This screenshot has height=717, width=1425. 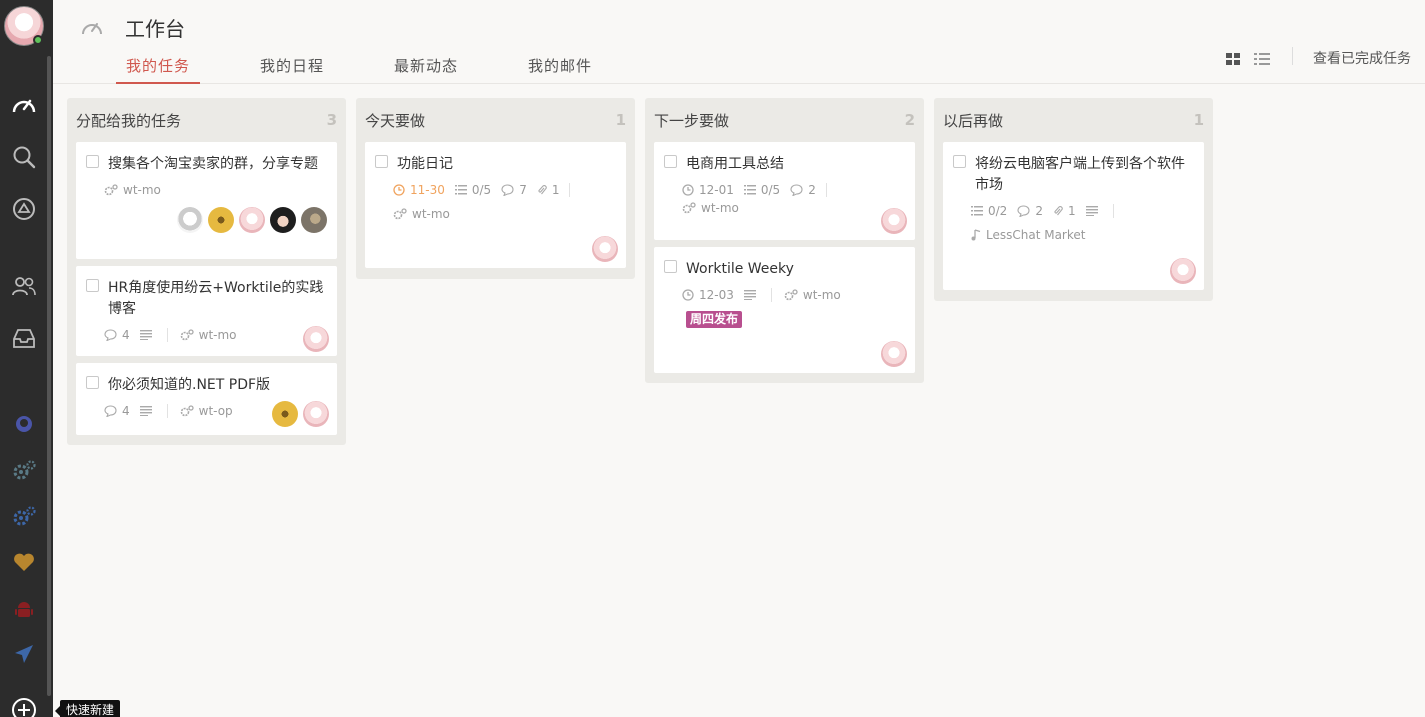 I want to click on task-title: 电商用工具总结, so click(x=735, y=164).